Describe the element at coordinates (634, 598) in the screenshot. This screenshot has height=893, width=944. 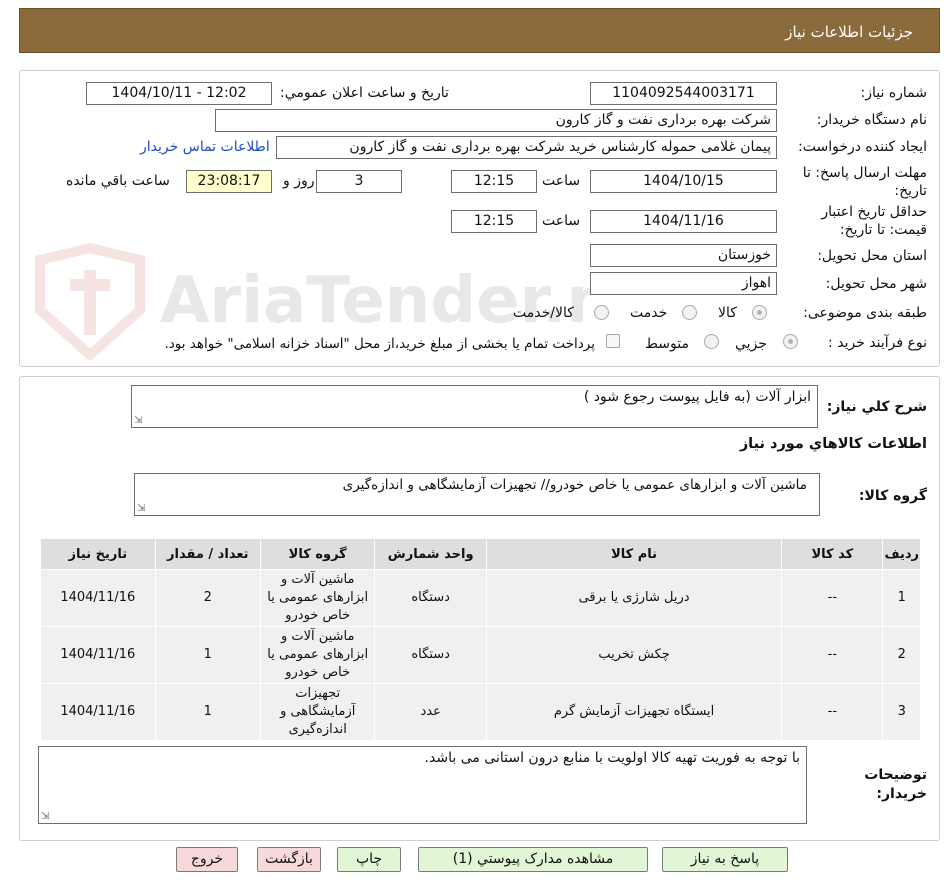
I see `cell-name: دریل شارژی یا برقی` at that location.